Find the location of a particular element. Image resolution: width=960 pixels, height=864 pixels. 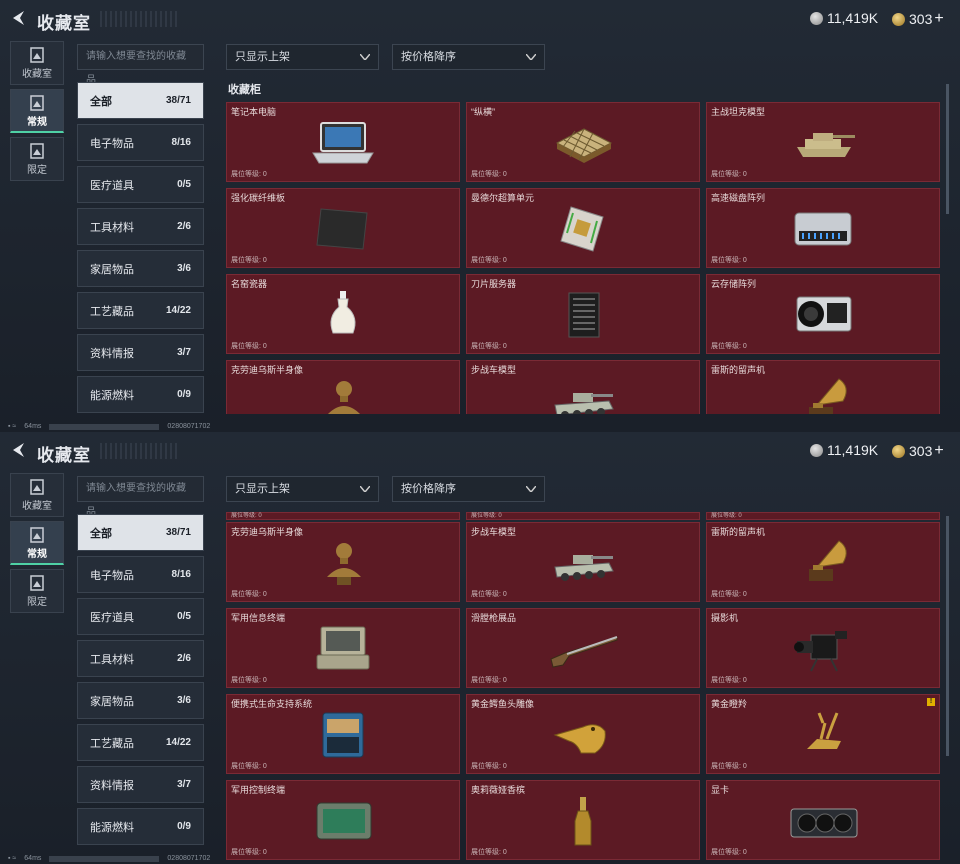

sidebar-tab-label: 限定 is located at coordinates (37, 170).